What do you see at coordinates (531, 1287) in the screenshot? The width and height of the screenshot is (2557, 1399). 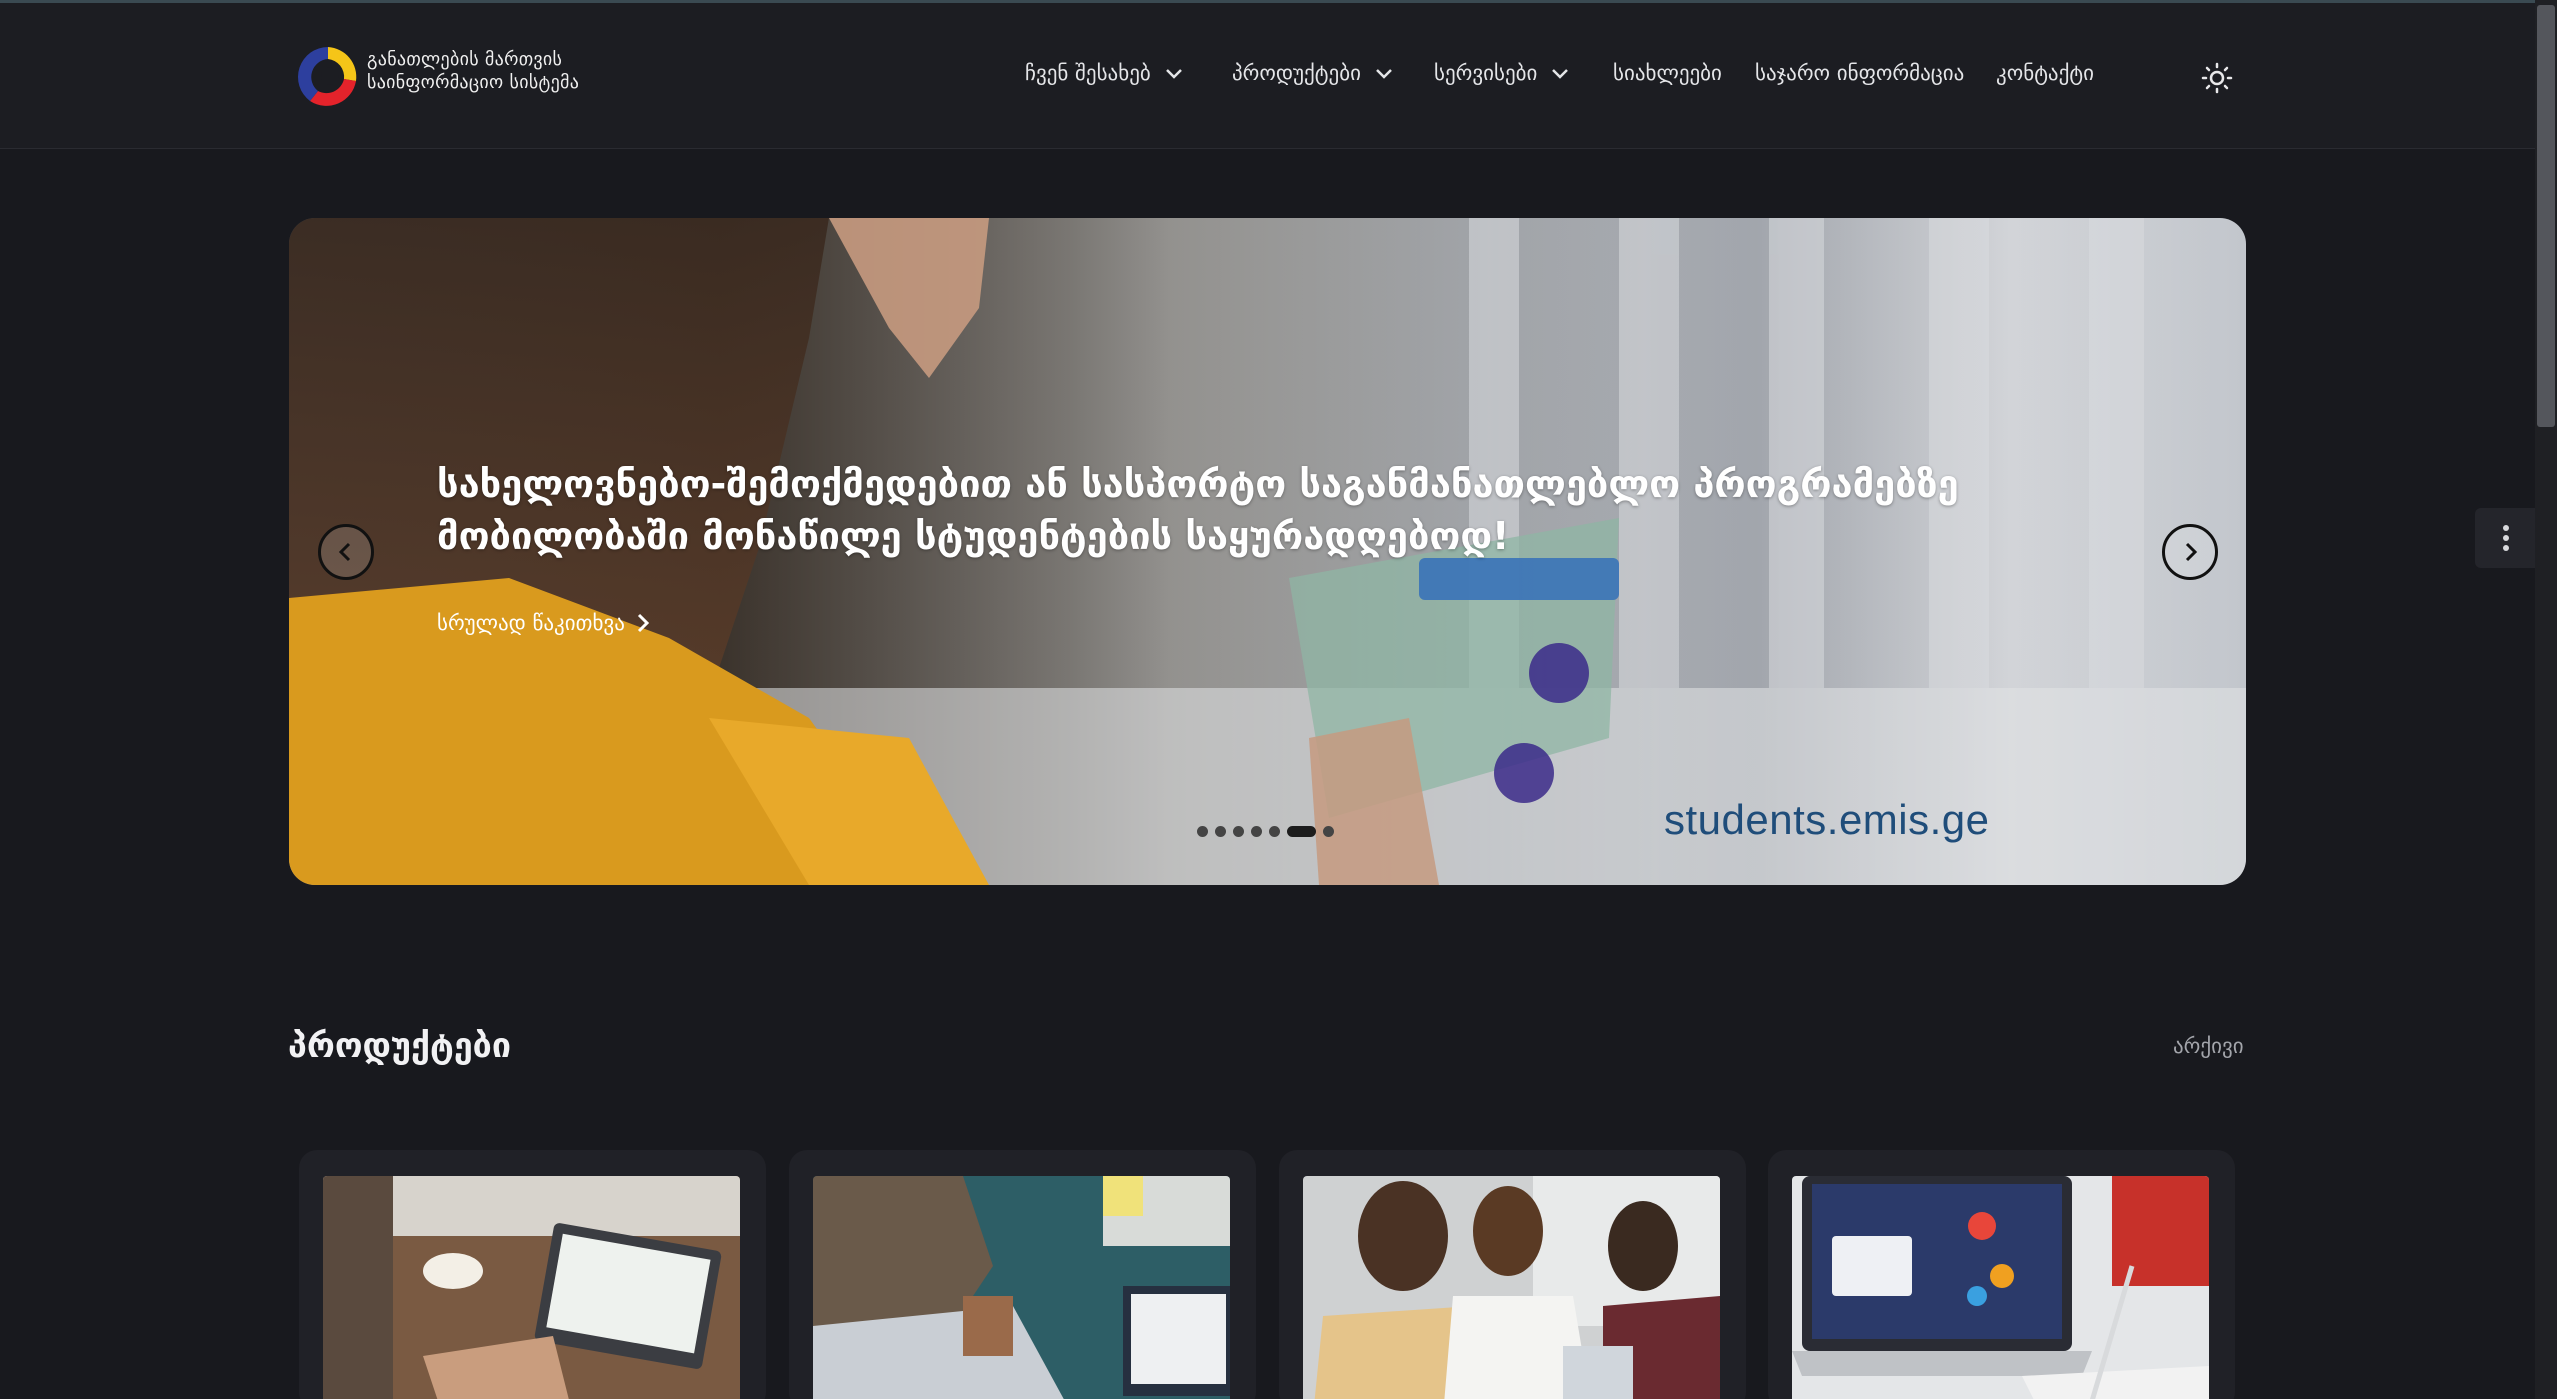 I see `laptop-spreadsheet-photo` at bounding box center [531, 1287].